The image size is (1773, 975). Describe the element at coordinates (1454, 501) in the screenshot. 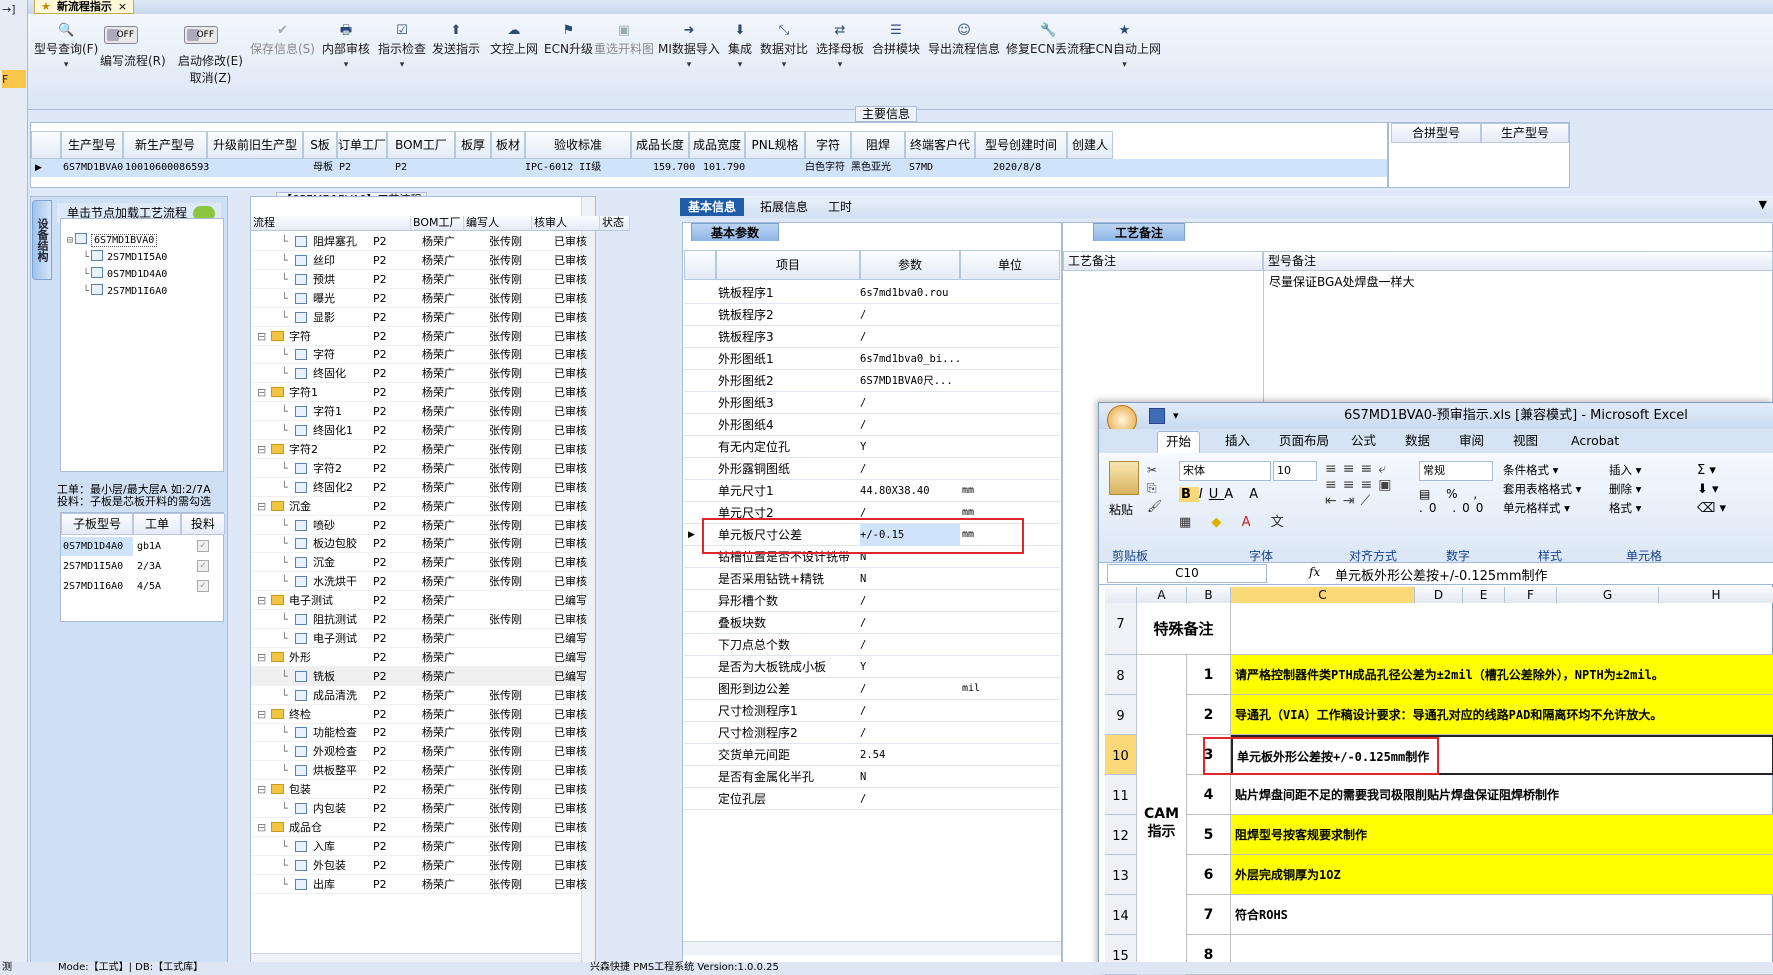

I see `number-buttons: ▤ % , .0 .00` at that location.